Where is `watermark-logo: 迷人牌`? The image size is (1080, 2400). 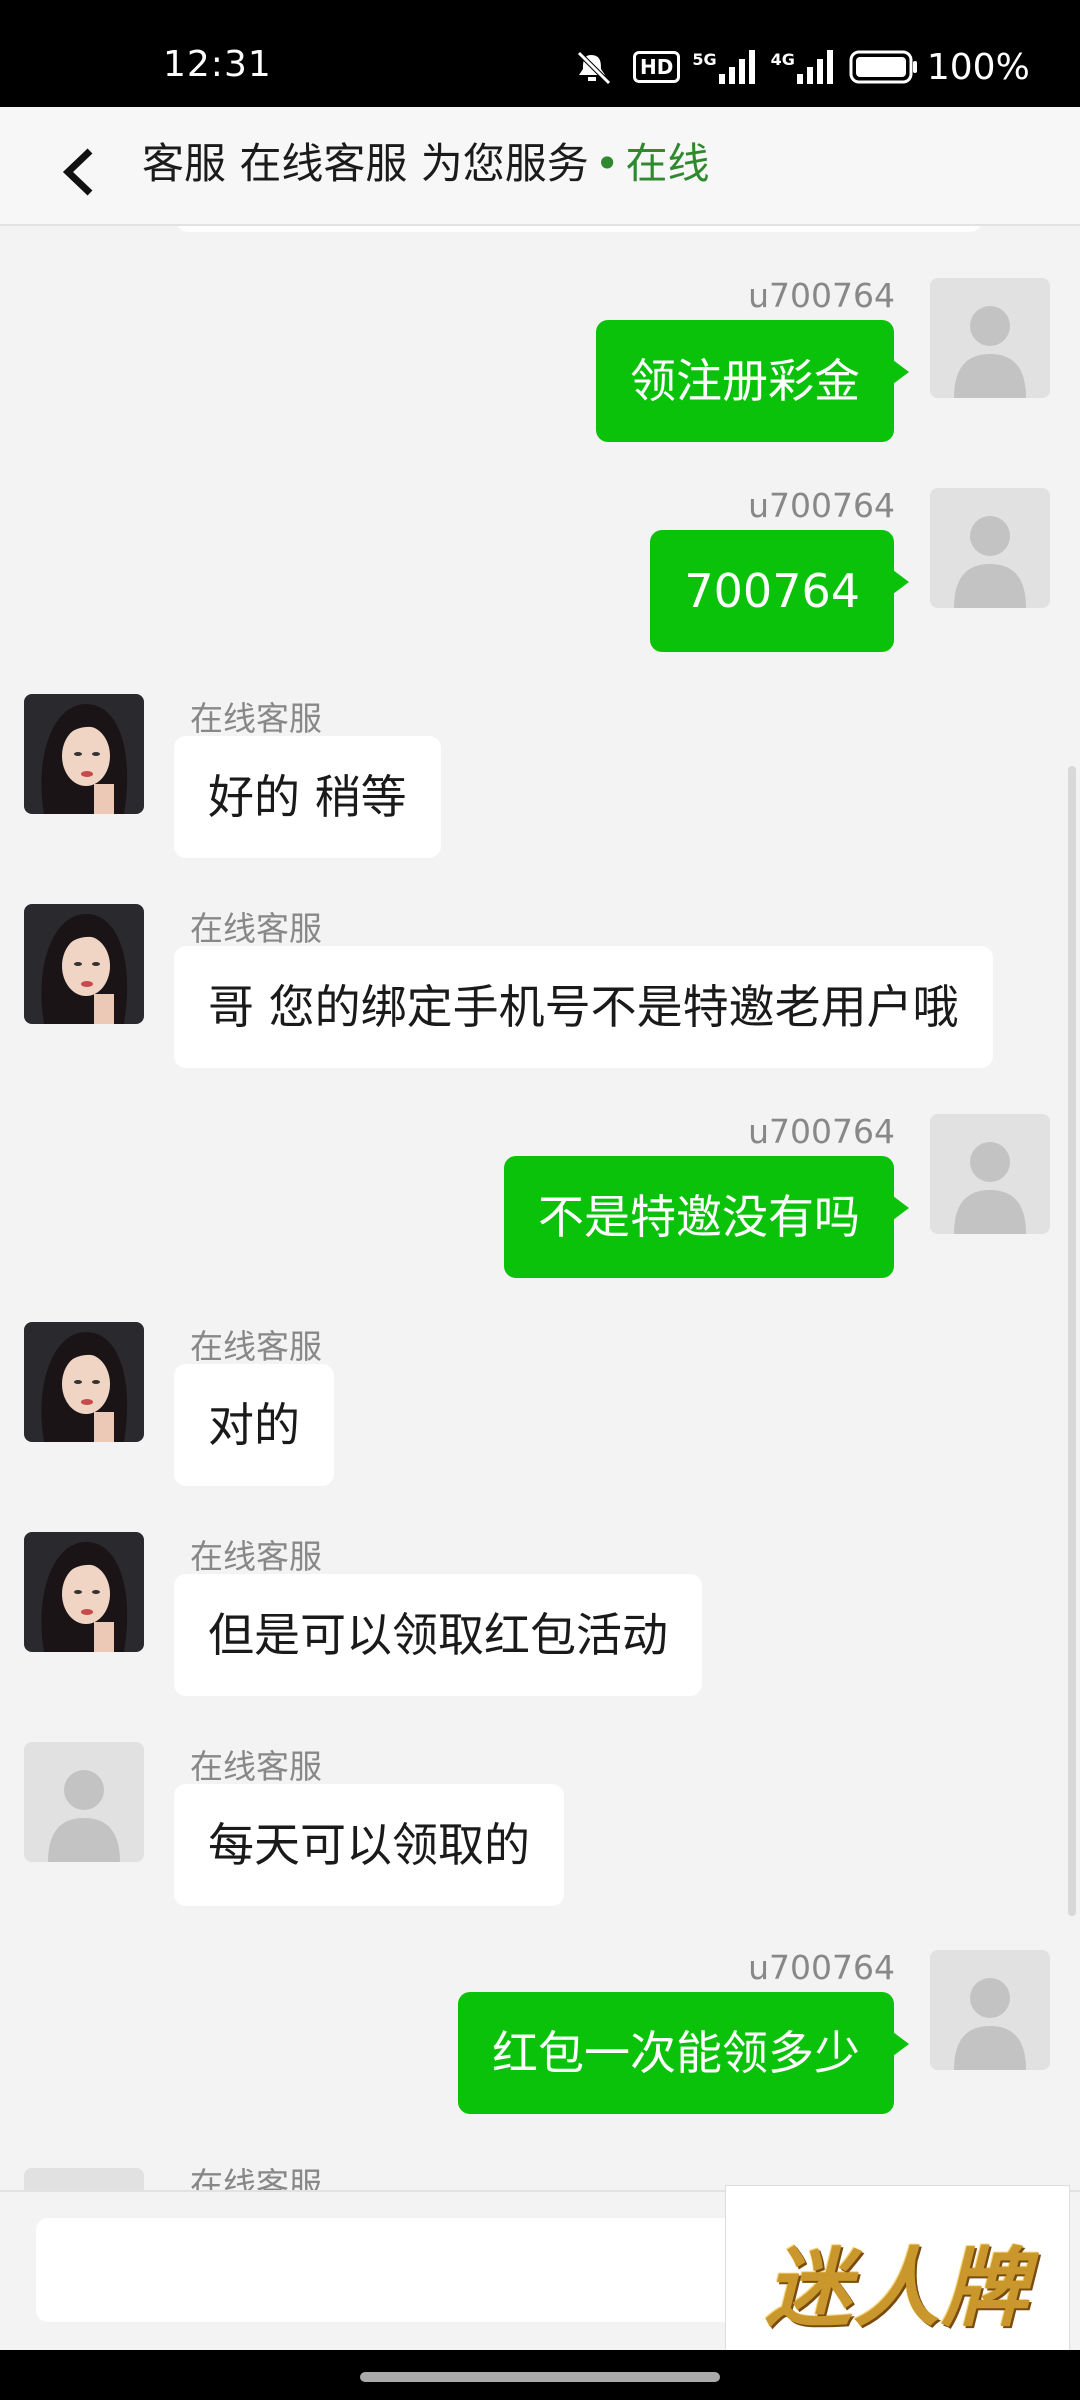
watermark-logo: 迷人牌 is located at coordinates (897, 2280).